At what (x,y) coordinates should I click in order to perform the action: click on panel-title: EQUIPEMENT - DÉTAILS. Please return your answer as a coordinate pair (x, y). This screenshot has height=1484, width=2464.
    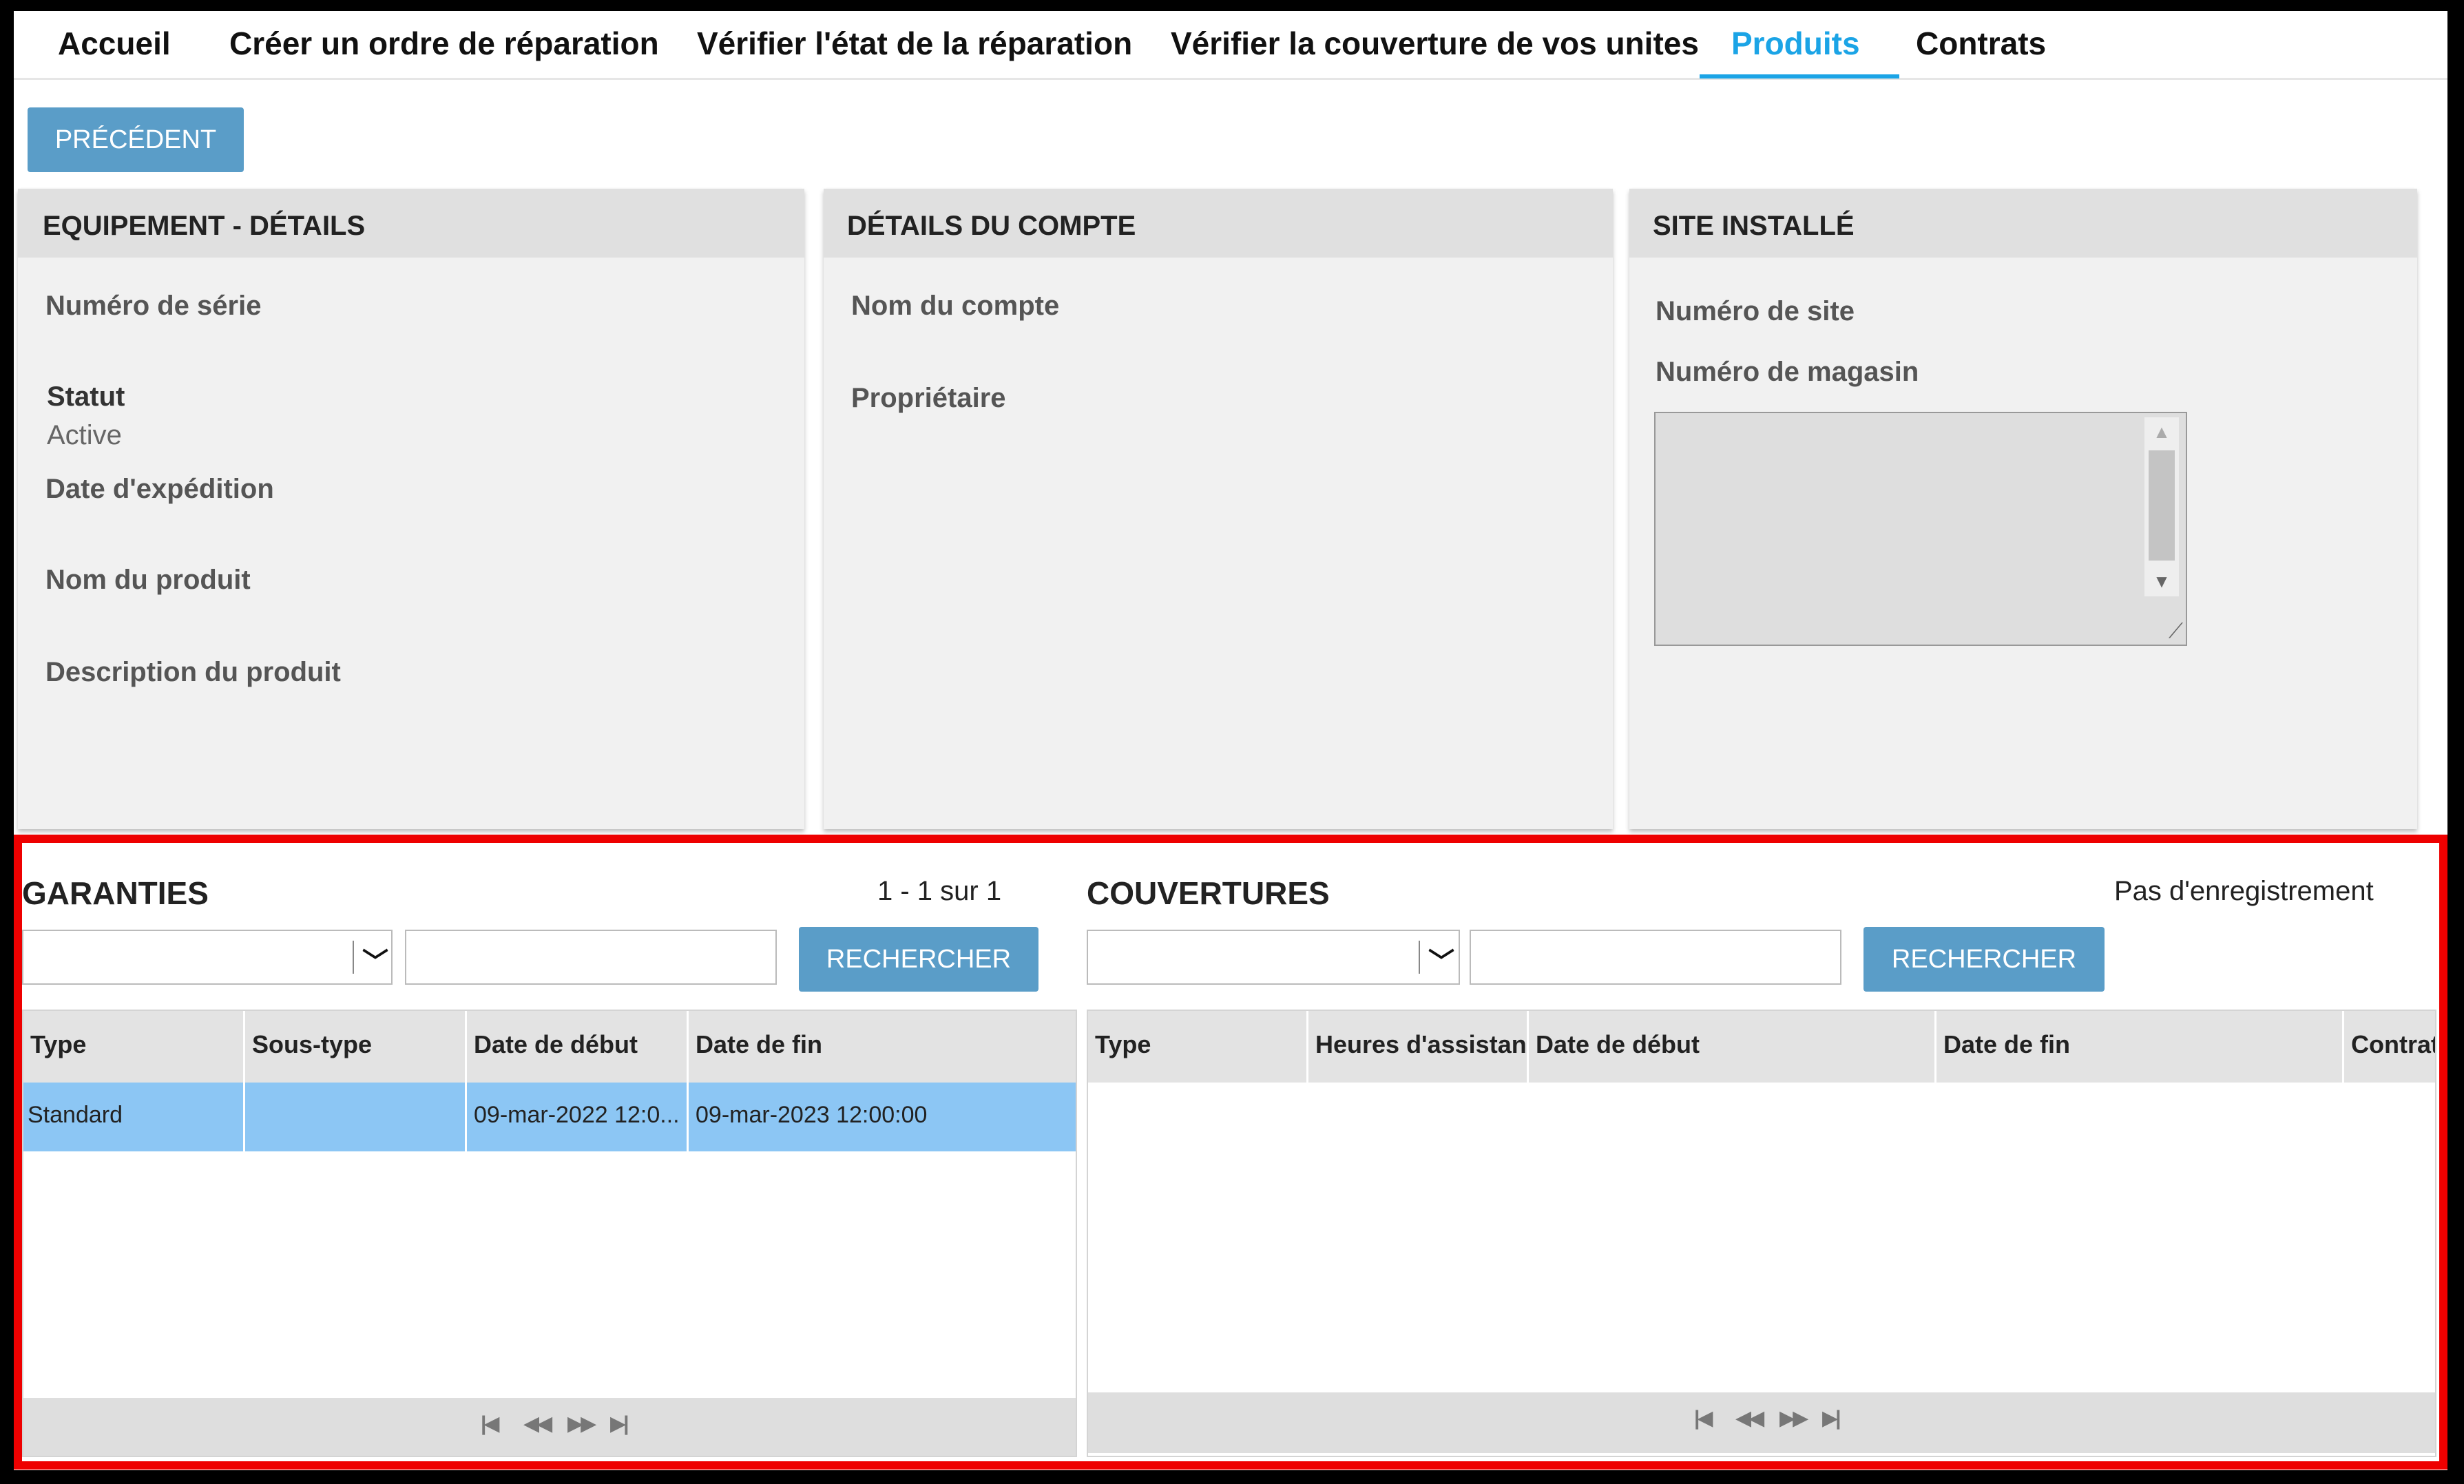
    Looking at the image, I should click on (204, 226).